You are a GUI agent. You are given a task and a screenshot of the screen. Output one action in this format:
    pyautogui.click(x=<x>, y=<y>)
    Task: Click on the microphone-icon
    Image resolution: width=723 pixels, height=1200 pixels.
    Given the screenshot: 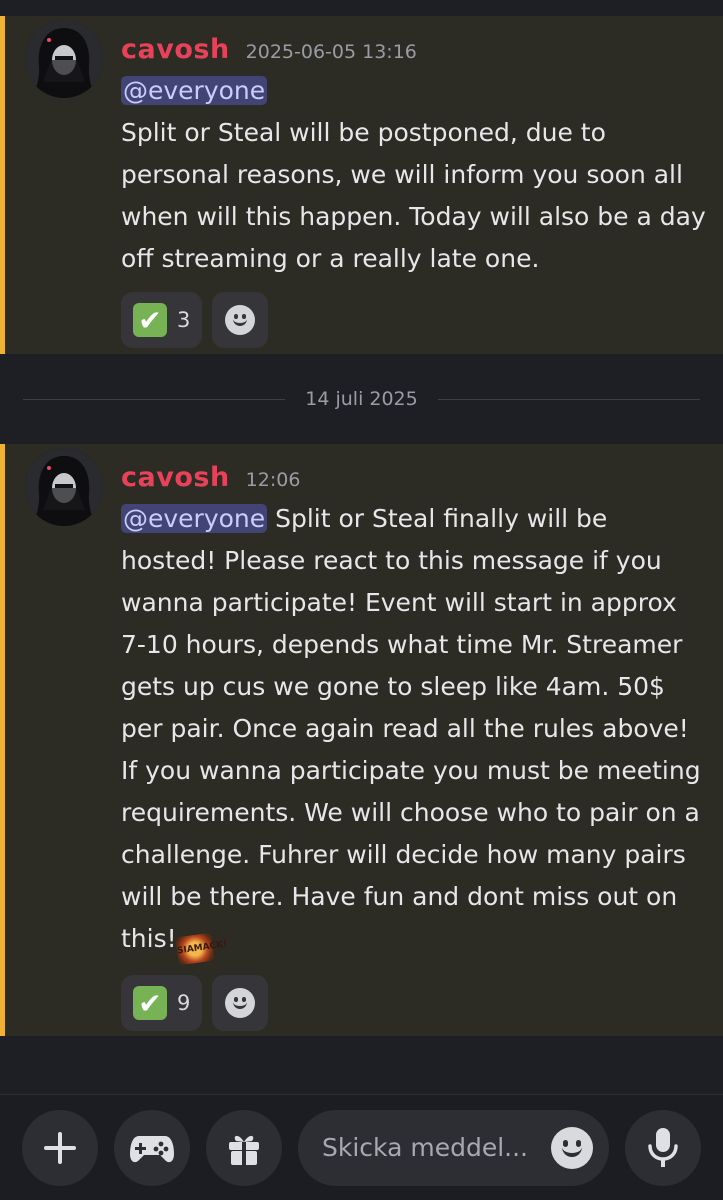 What is the action you would take?
    pyautogui.click(x=663, y=1147)
    